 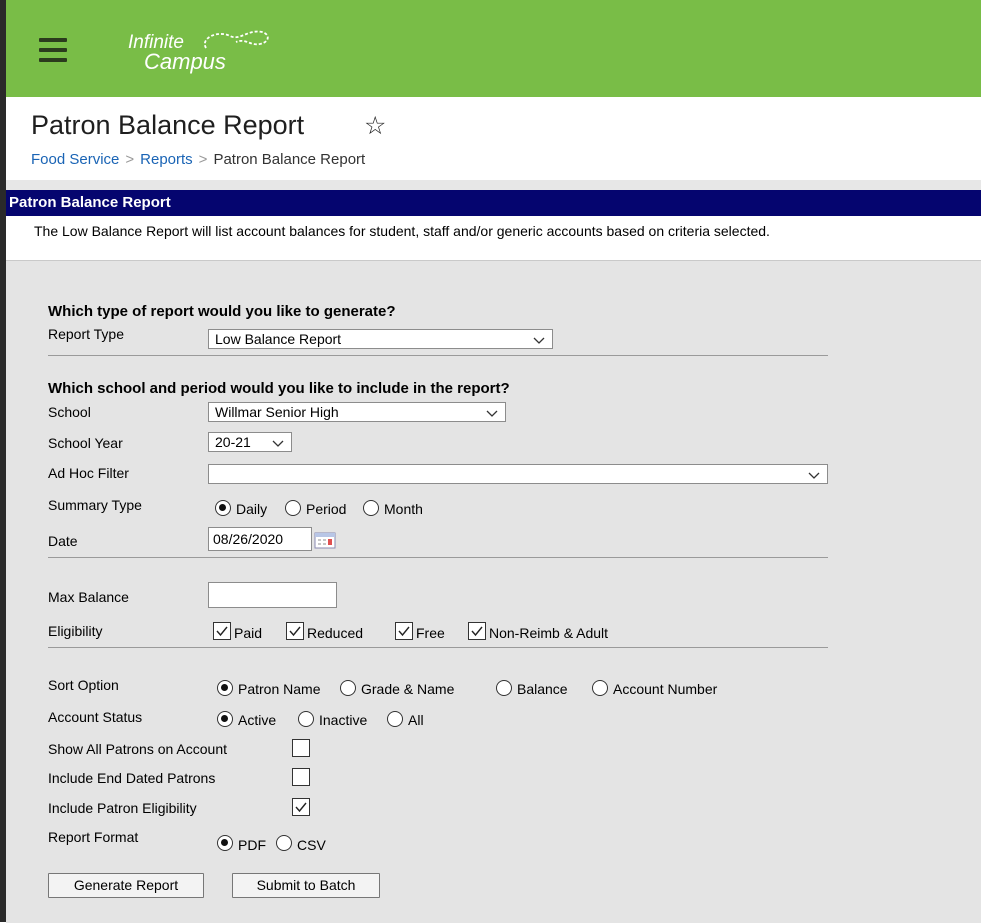 What do you see at coordinates (404, 631) in the screenshot?
I see `eligibility-free-checkbox` at bounding box center [404, 631].